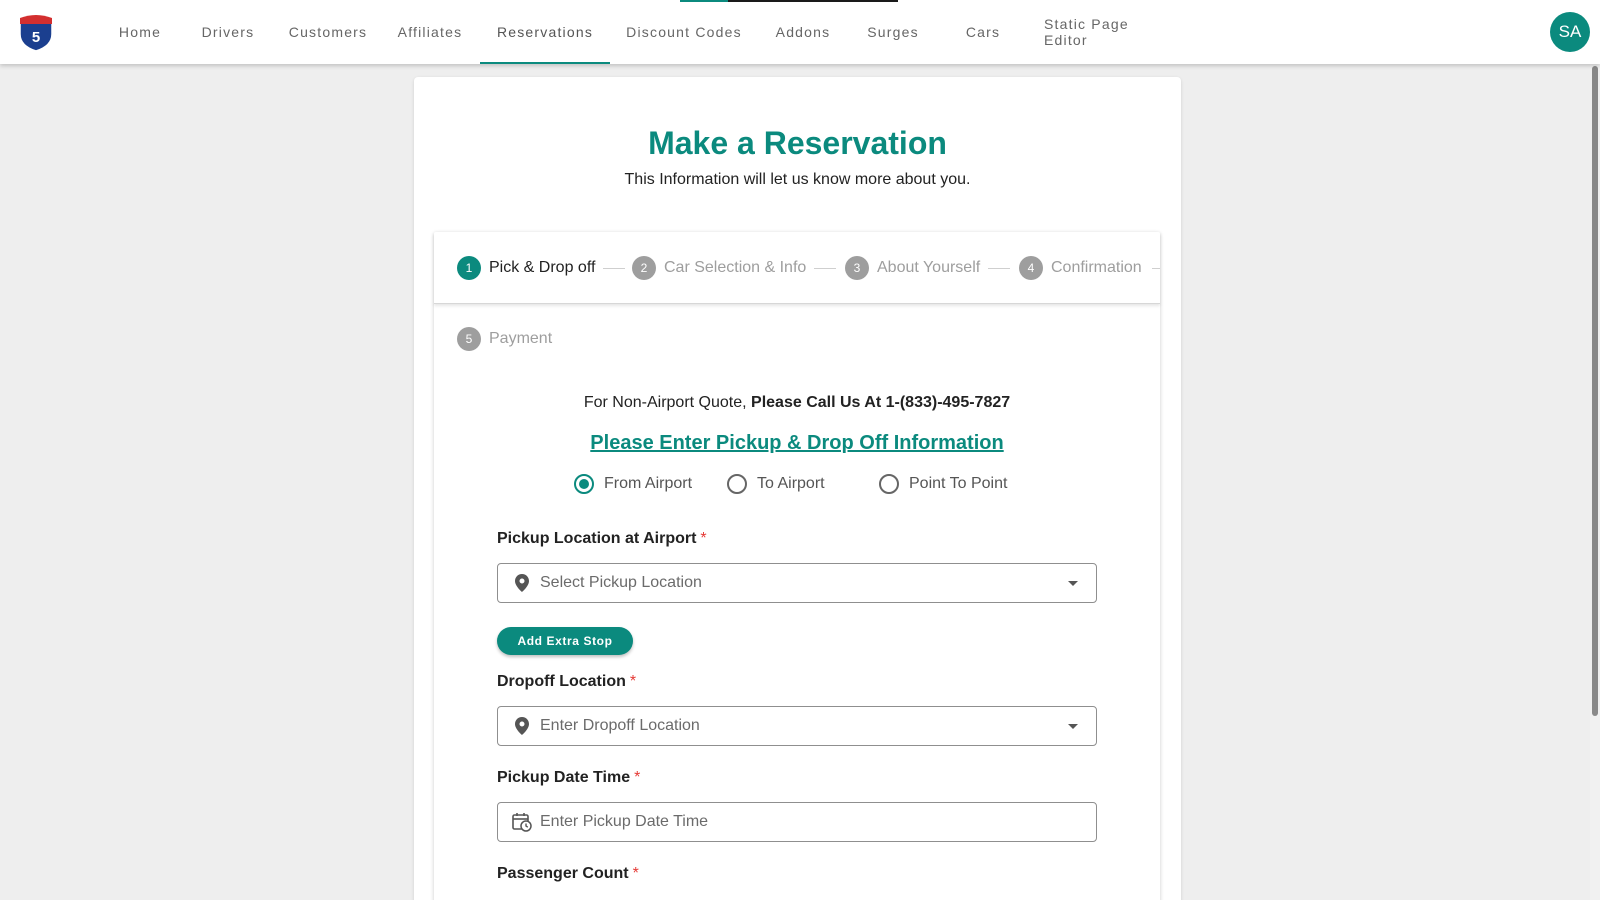 Image resolution: width=1600 pixels, height=900 pixels. I want to click on nav-home: Home, so click(140, 32).